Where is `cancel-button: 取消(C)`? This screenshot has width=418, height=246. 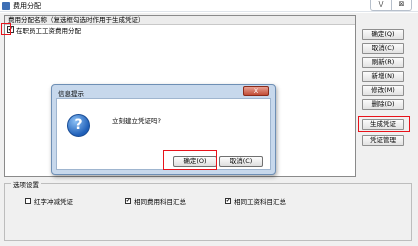
cancel-button: 取消(C) is located at coordinates (383, 48).